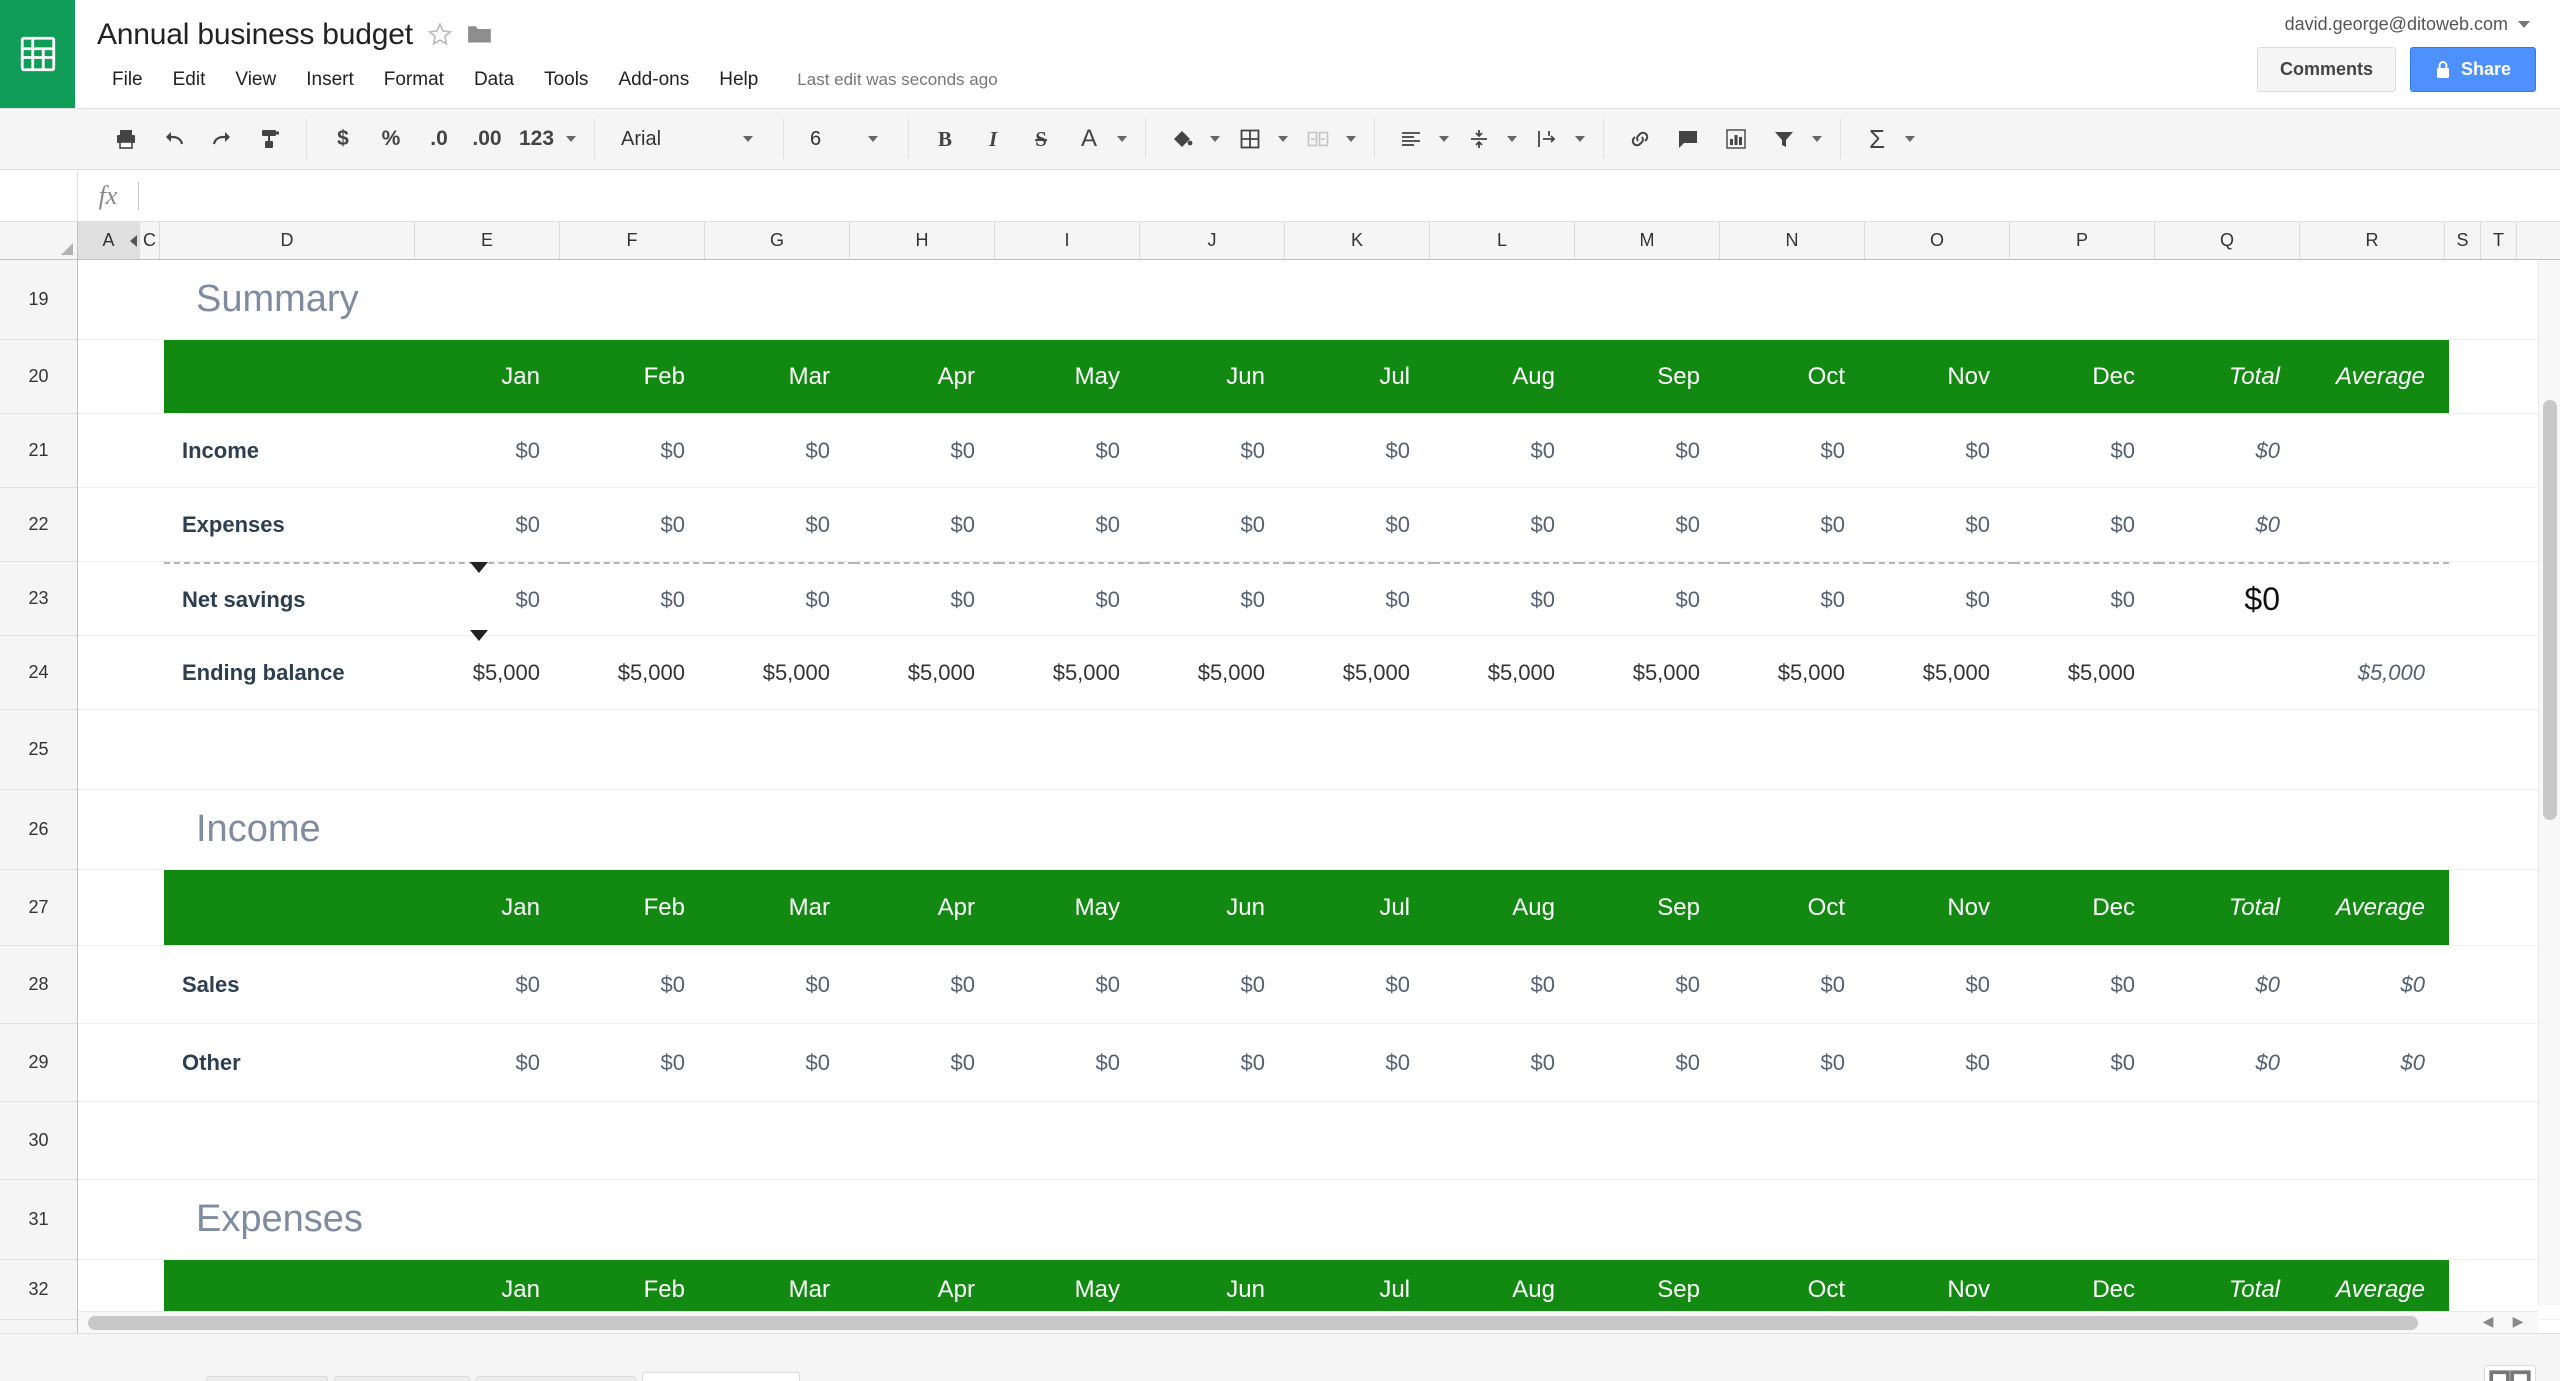  What do you see at coordinates (2326, 69) in the screenshot?
I see `comments-button: Comments` at bounding box center [2326, 69].